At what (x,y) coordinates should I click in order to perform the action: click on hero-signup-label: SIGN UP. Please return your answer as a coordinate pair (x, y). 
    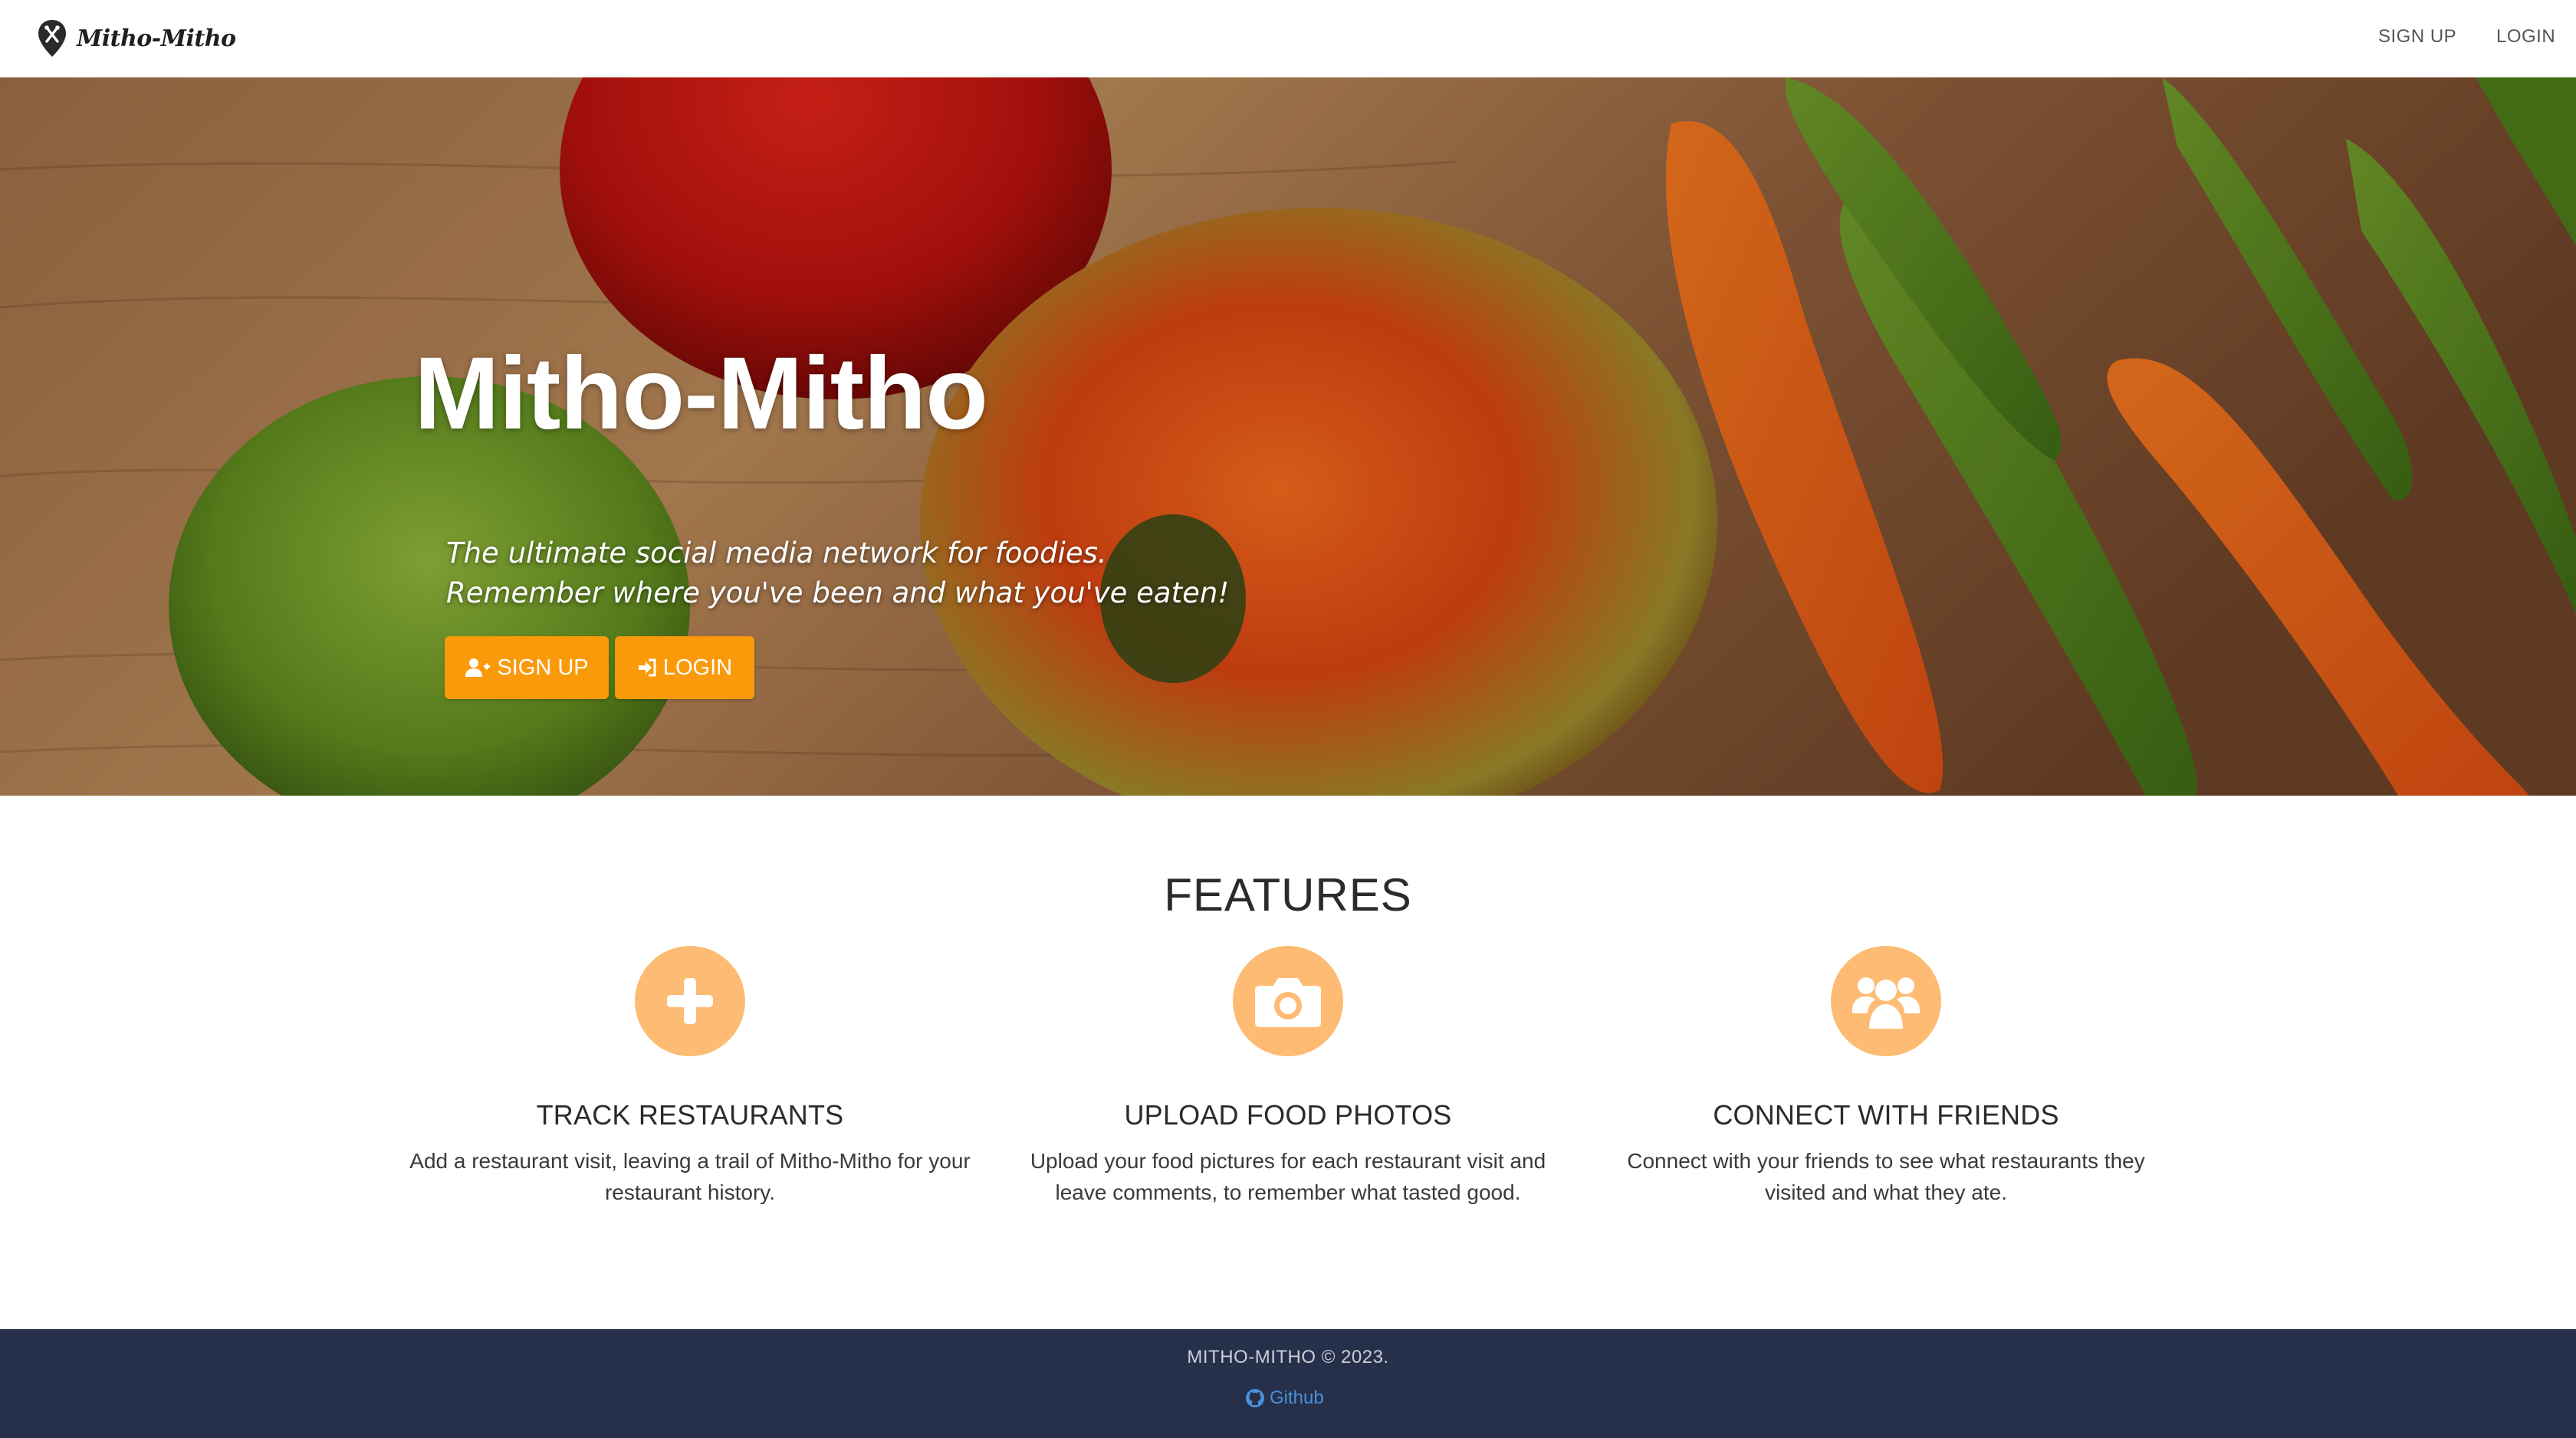
    Looking at the image, I should click on (543, 667).